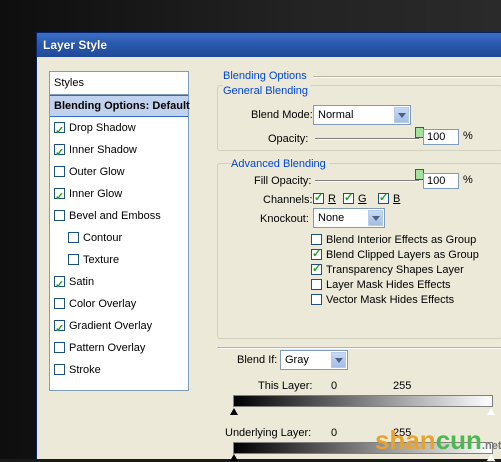 This screenshot has height=462, width=501. What do you see at coordinates (119, 216) in the screenshot?
I see `styles-item: Bevel and Emboss` at bounding box center [119, 216].